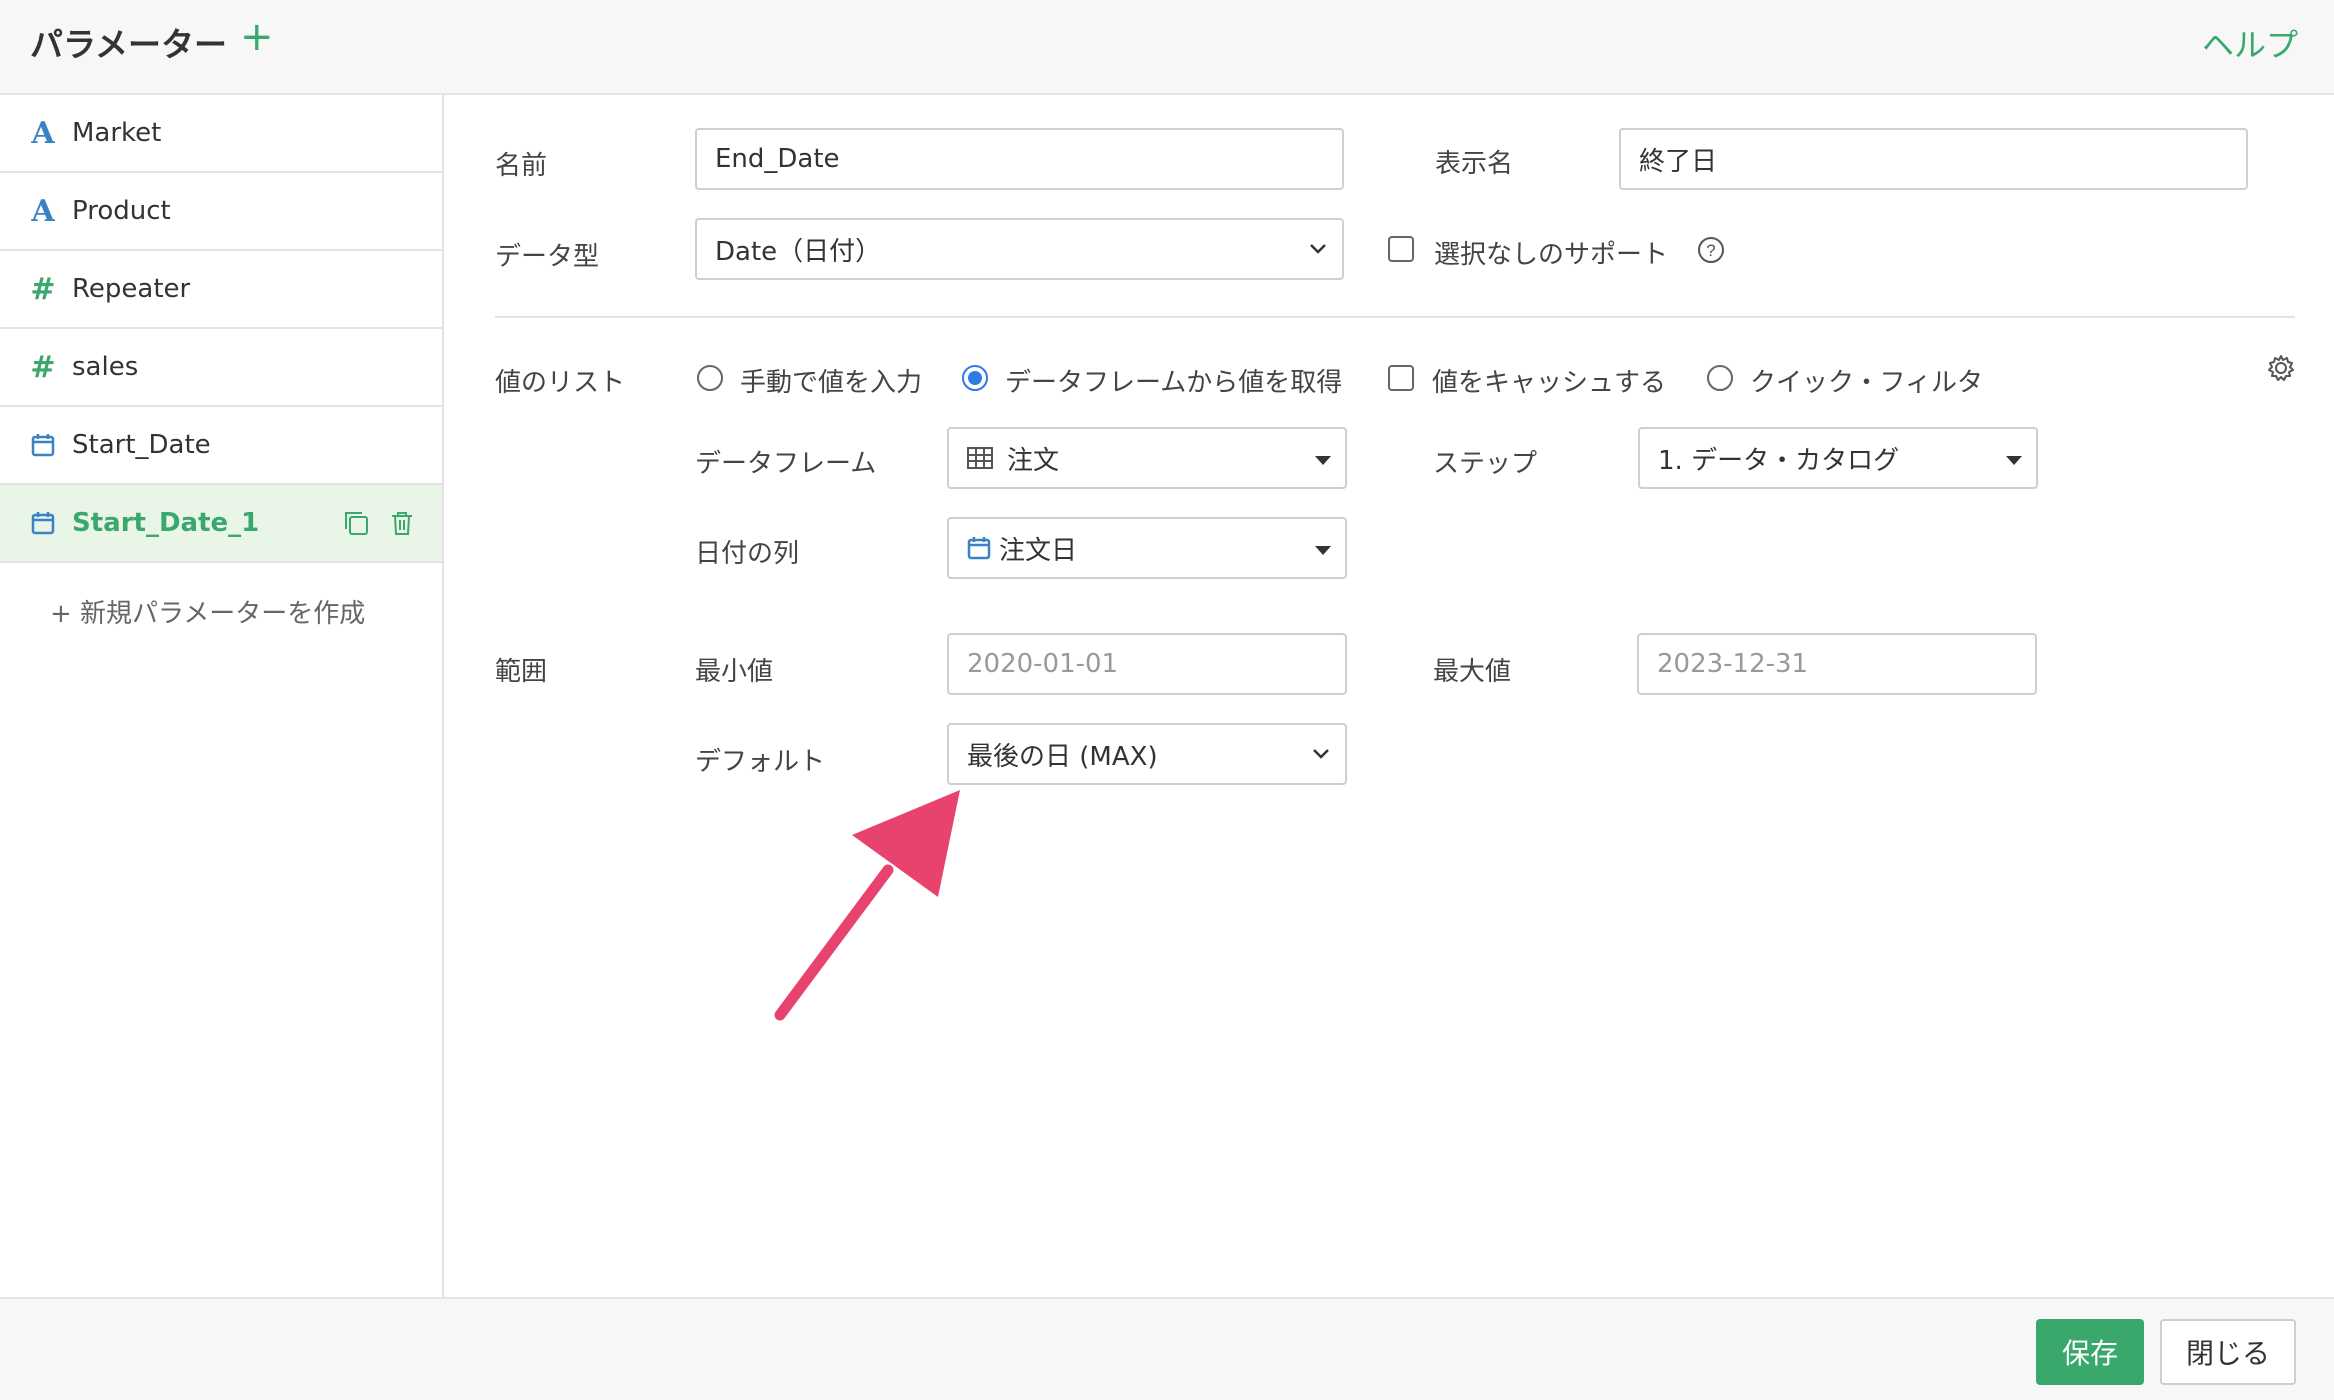 Image resolution: width=2334 pixels, height=1400 pixels. Describe the element at coordinates (1147, 458) in the screenshot. I see `dataframe-select: 注文` at that location.